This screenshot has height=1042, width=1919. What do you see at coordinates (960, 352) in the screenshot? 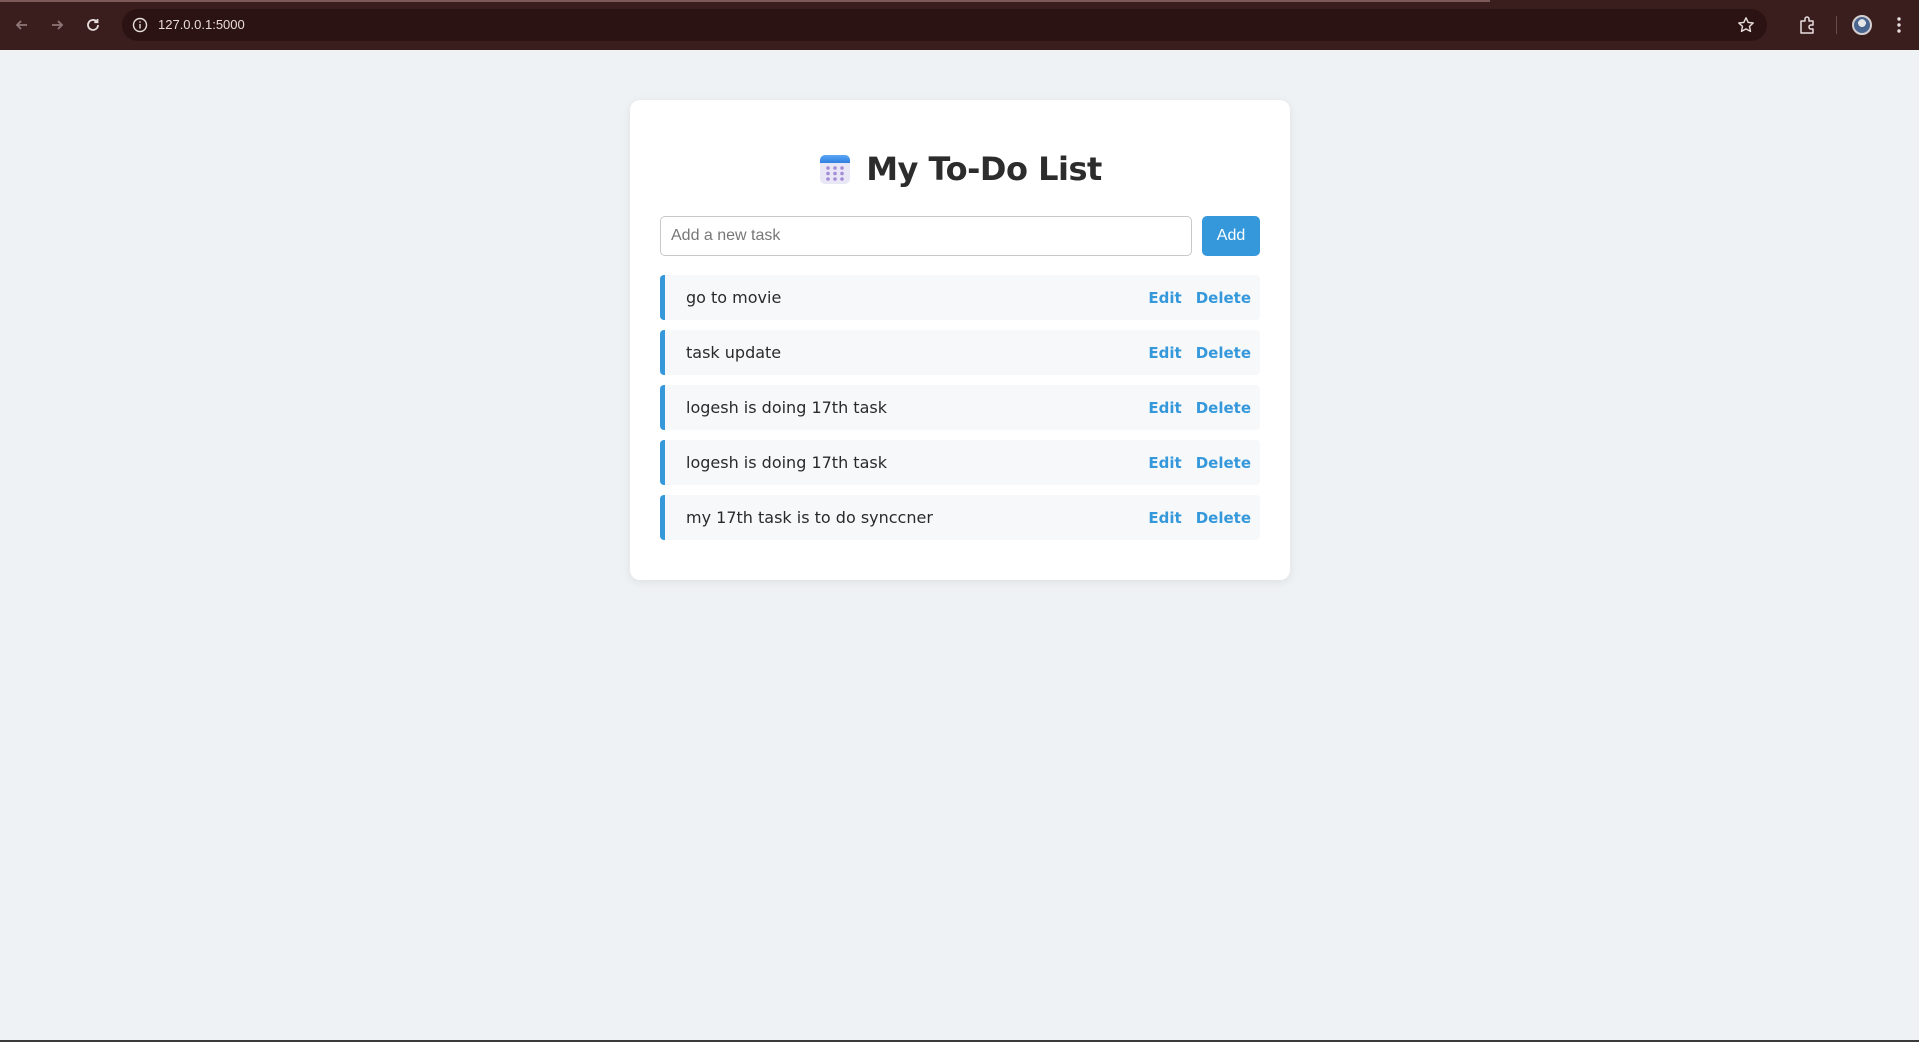
I see `task-item: task update Edit Delete` at bounding box center [960, 352].